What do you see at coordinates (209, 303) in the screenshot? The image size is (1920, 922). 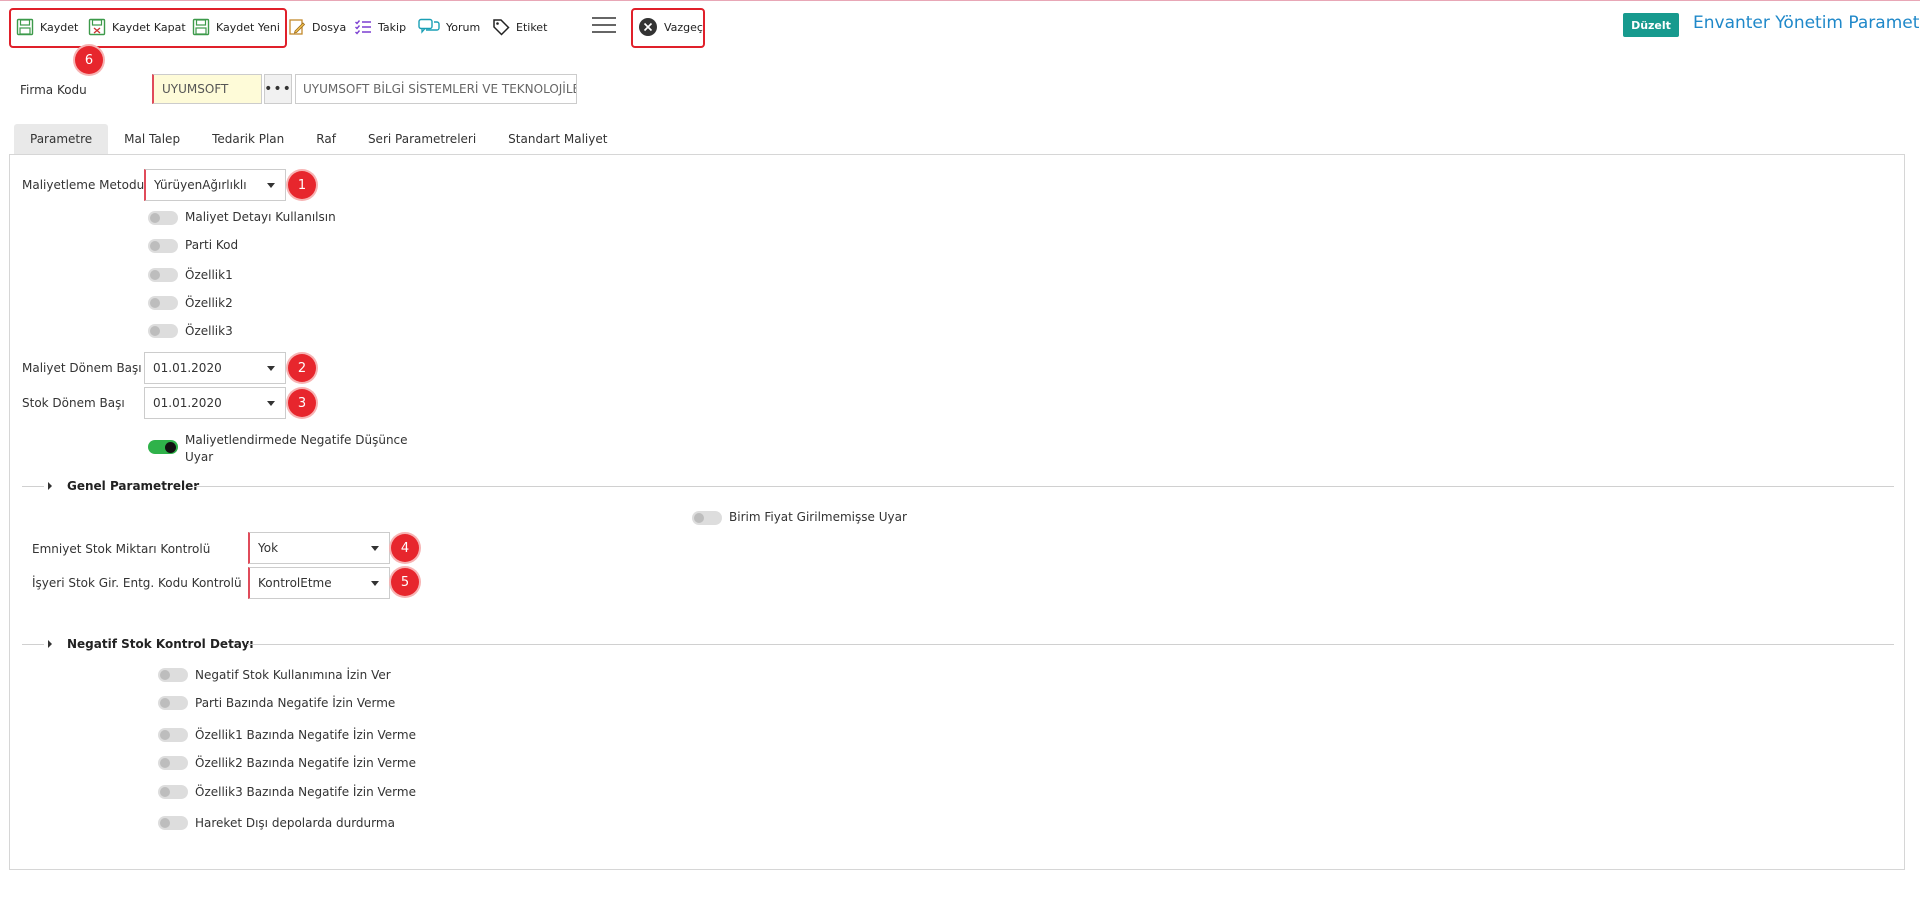 I see `toggle-label: Özellik2` at bounding box center [209, 303].